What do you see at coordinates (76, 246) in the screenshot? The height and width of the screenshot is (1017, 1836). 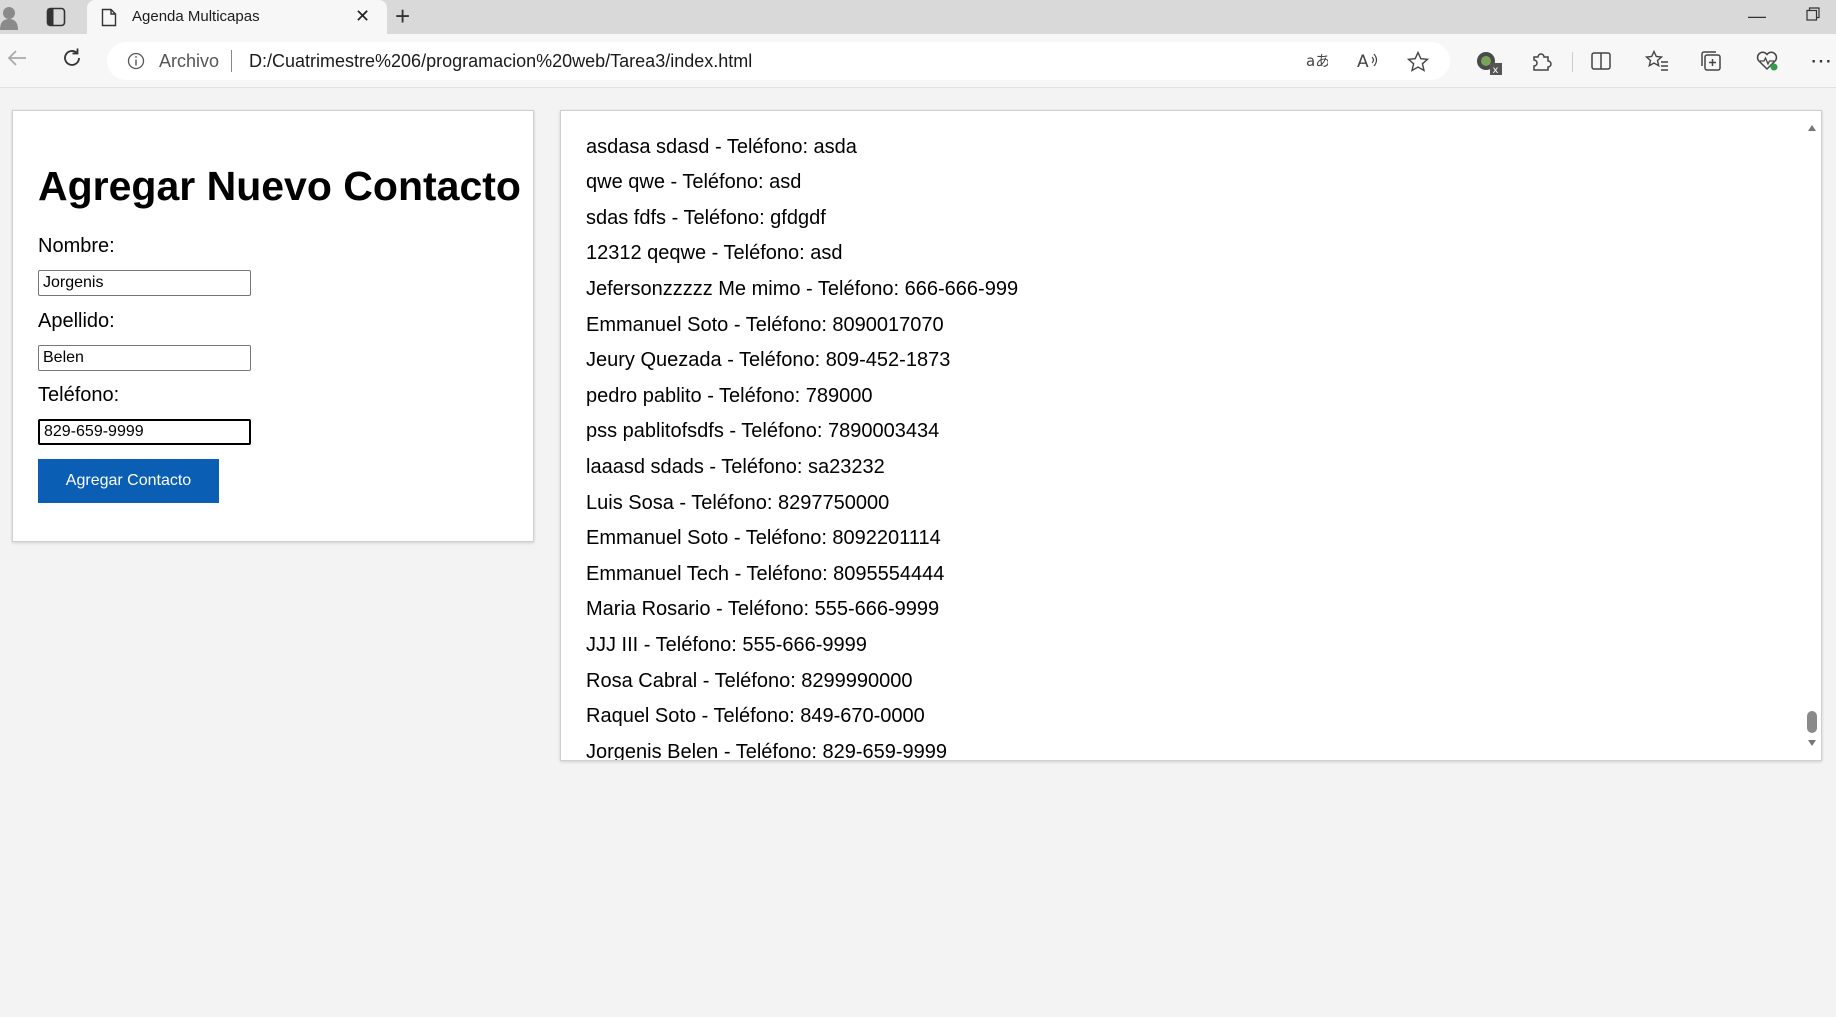 I see `nombre-label: Nombre:` at bounding box center [76, 246].